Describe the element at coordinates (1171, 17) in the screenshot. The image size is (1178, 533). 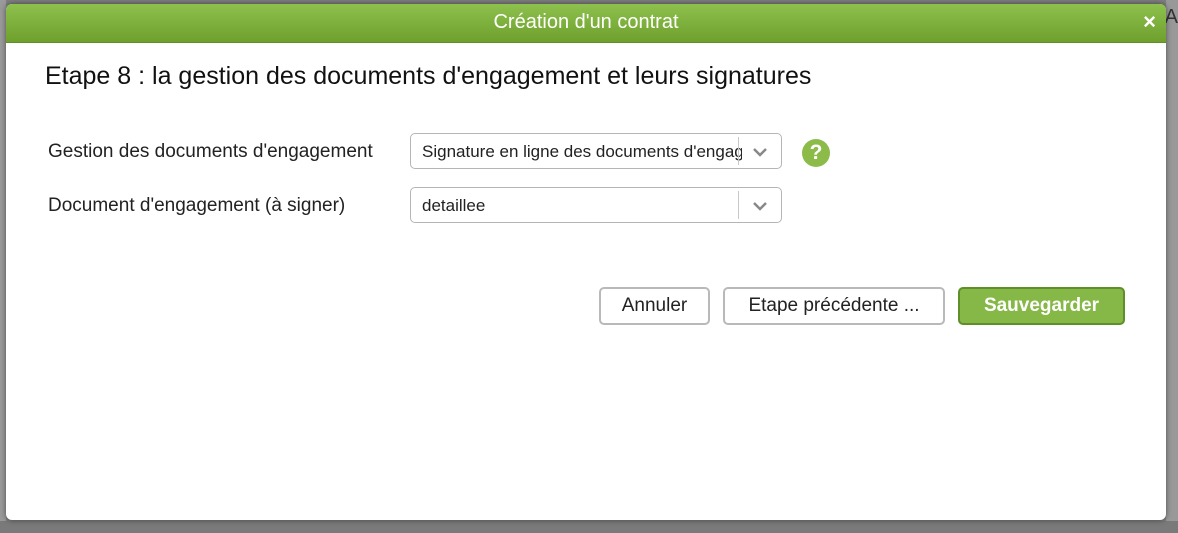
I see `background-right-text: A` at that location.